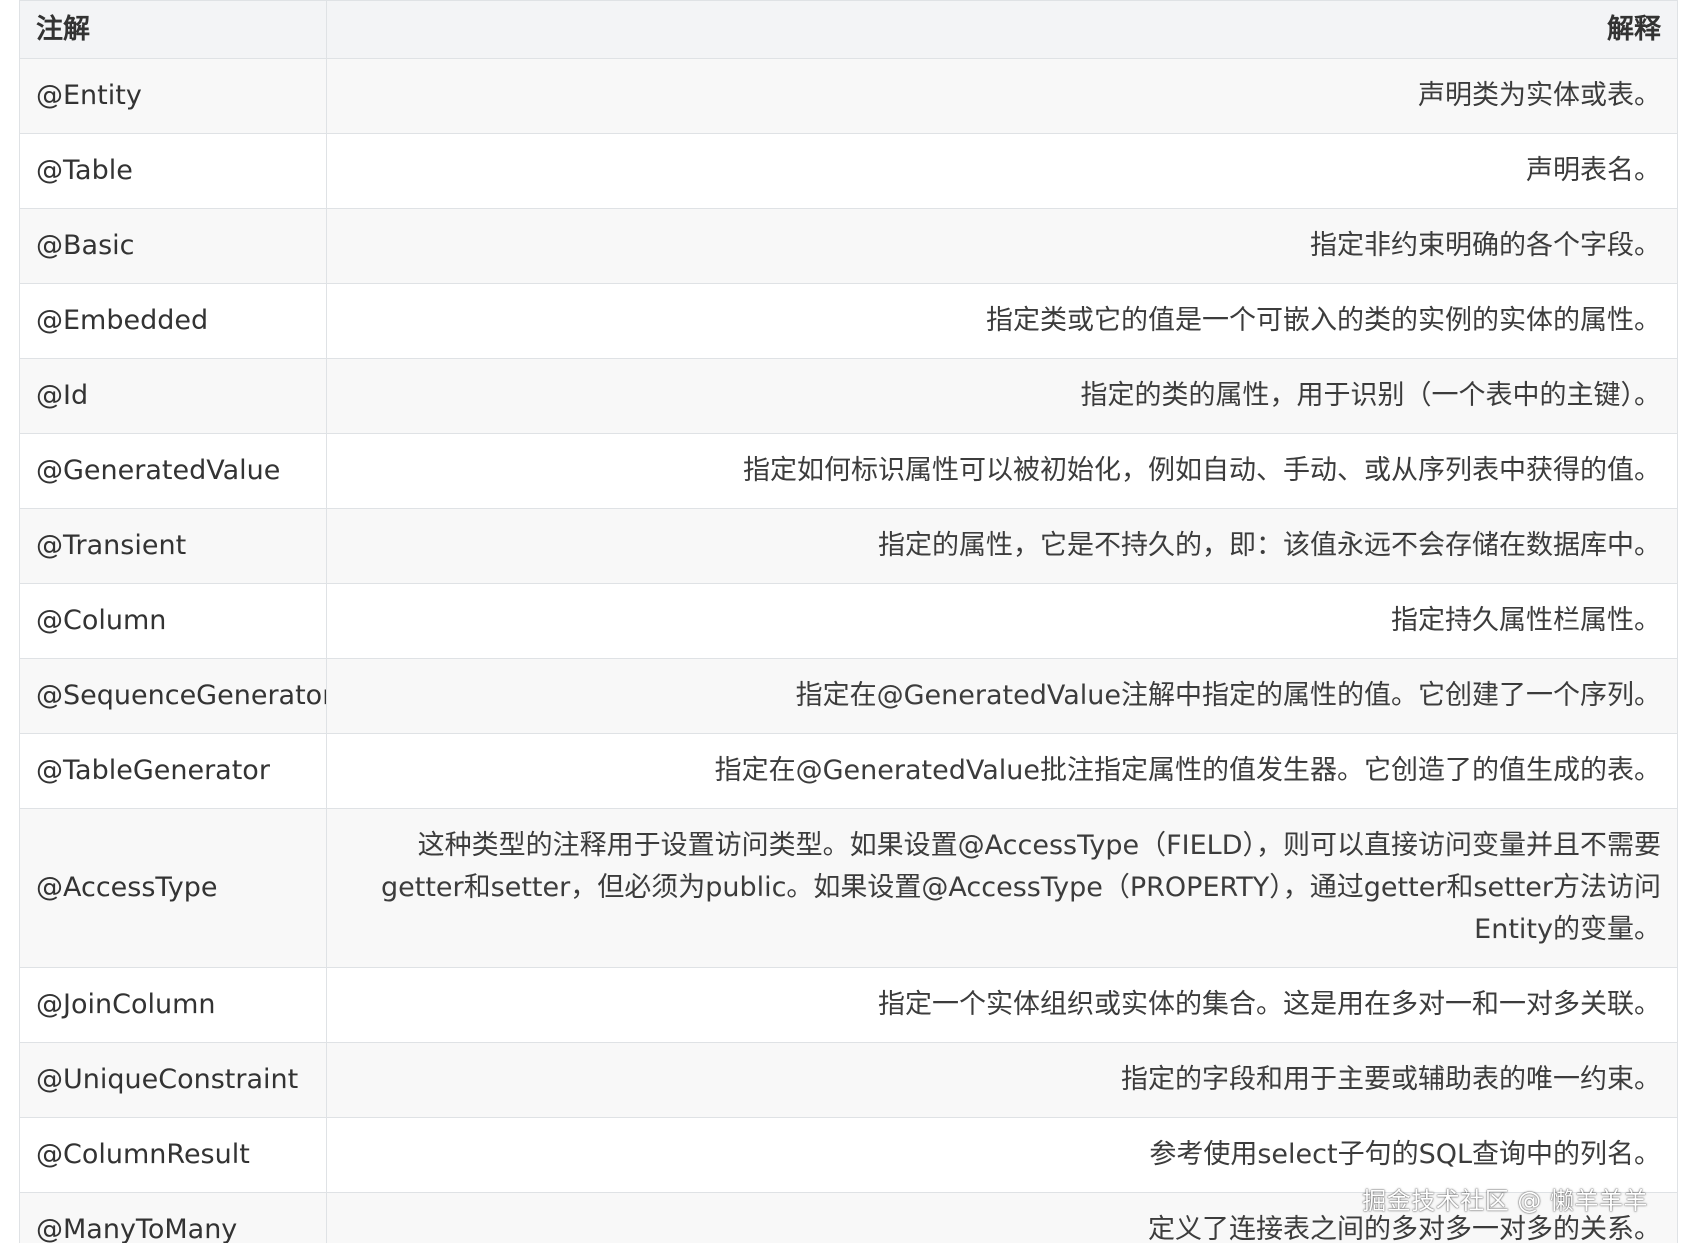  I want to click on table-row: @Column 指定持久属性栏属性。, so click(848, 621).